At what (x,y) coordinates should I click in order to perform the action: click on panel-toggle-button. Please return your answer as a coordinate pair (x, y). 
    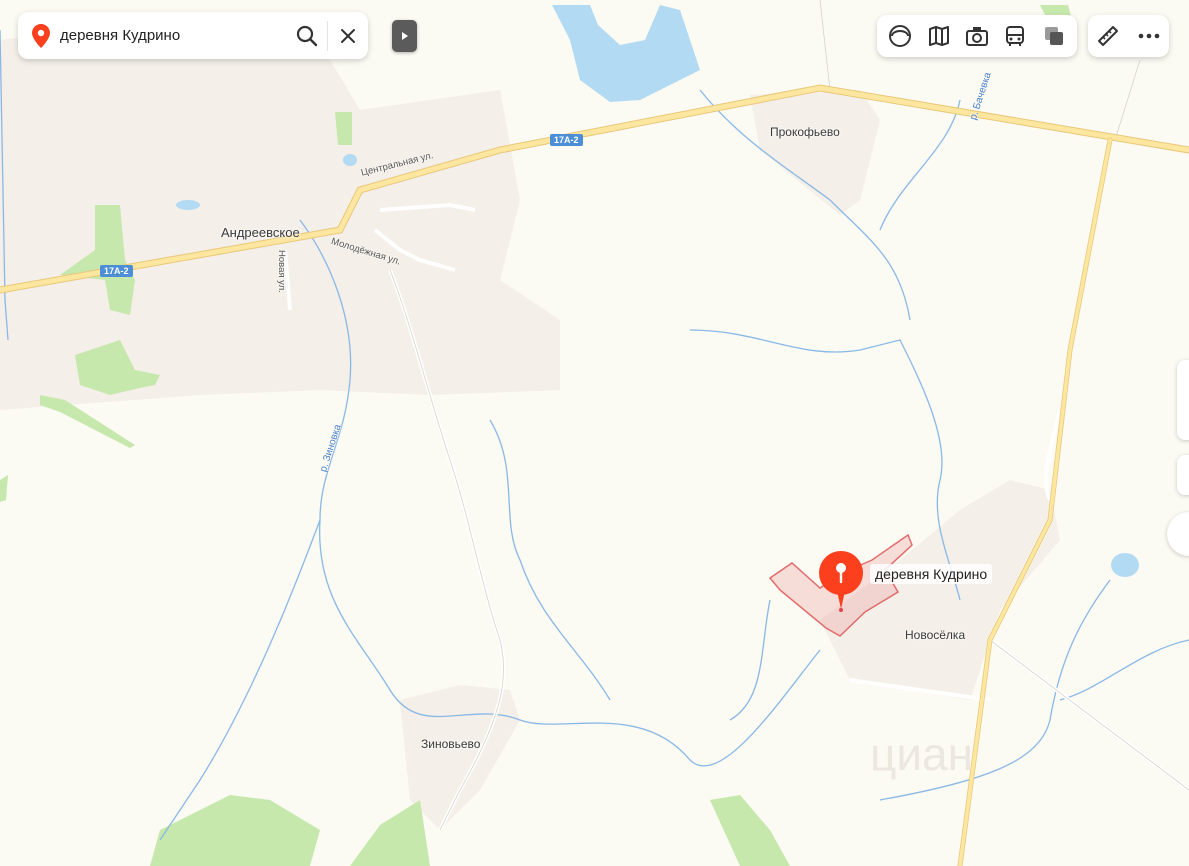
    Looking at the image, I should click on (404, 36).